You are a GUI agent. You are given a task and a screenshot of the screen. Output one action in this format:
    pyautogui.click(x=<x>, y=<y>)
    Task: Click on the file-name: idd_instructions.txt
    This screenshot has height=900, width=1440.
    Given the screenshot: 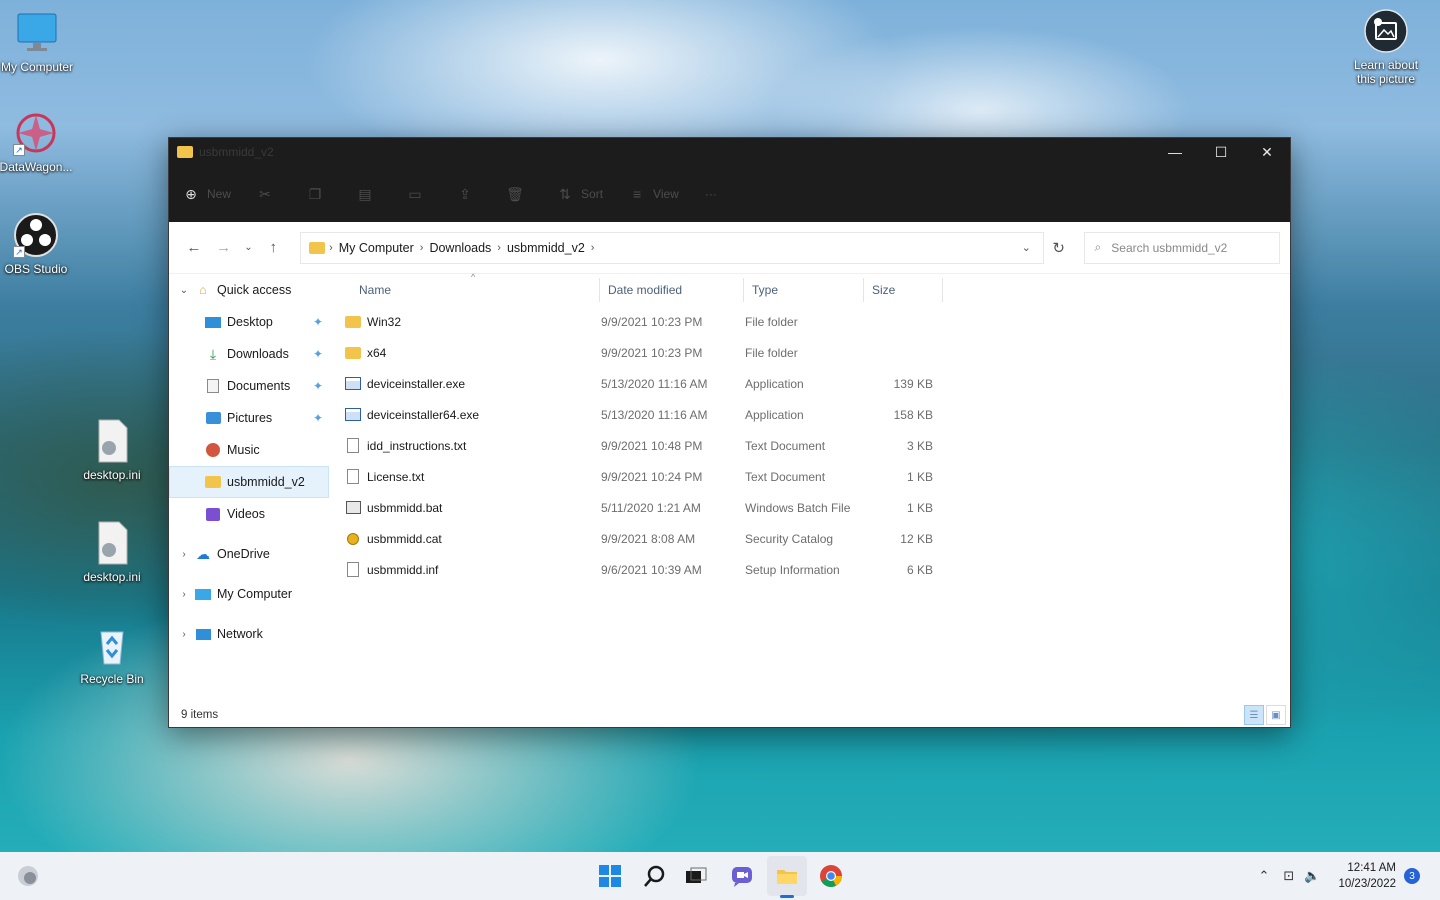 What is the action you would take?
    pyautogui.click(x=417, y=445)
    